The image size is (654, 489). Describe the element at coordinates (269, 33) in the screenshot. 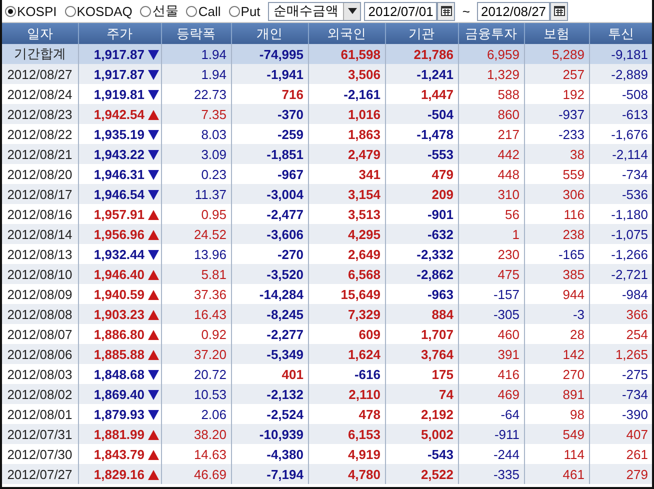

I see `column-header: 개인` at that location.